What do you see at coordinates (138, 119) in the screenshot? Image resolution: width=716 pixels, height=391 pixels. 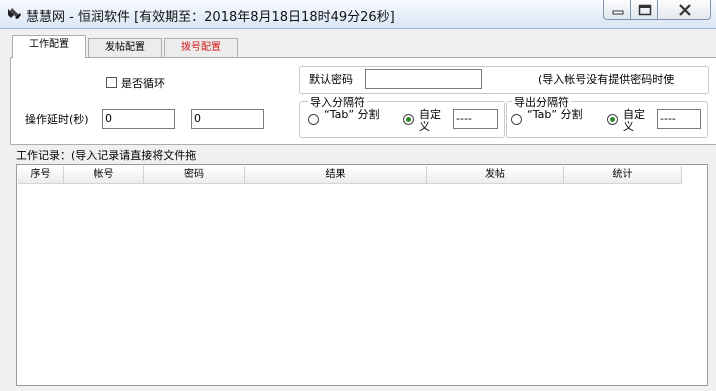 I see `delay-min-input: 0` at bounding box center [138, 119].